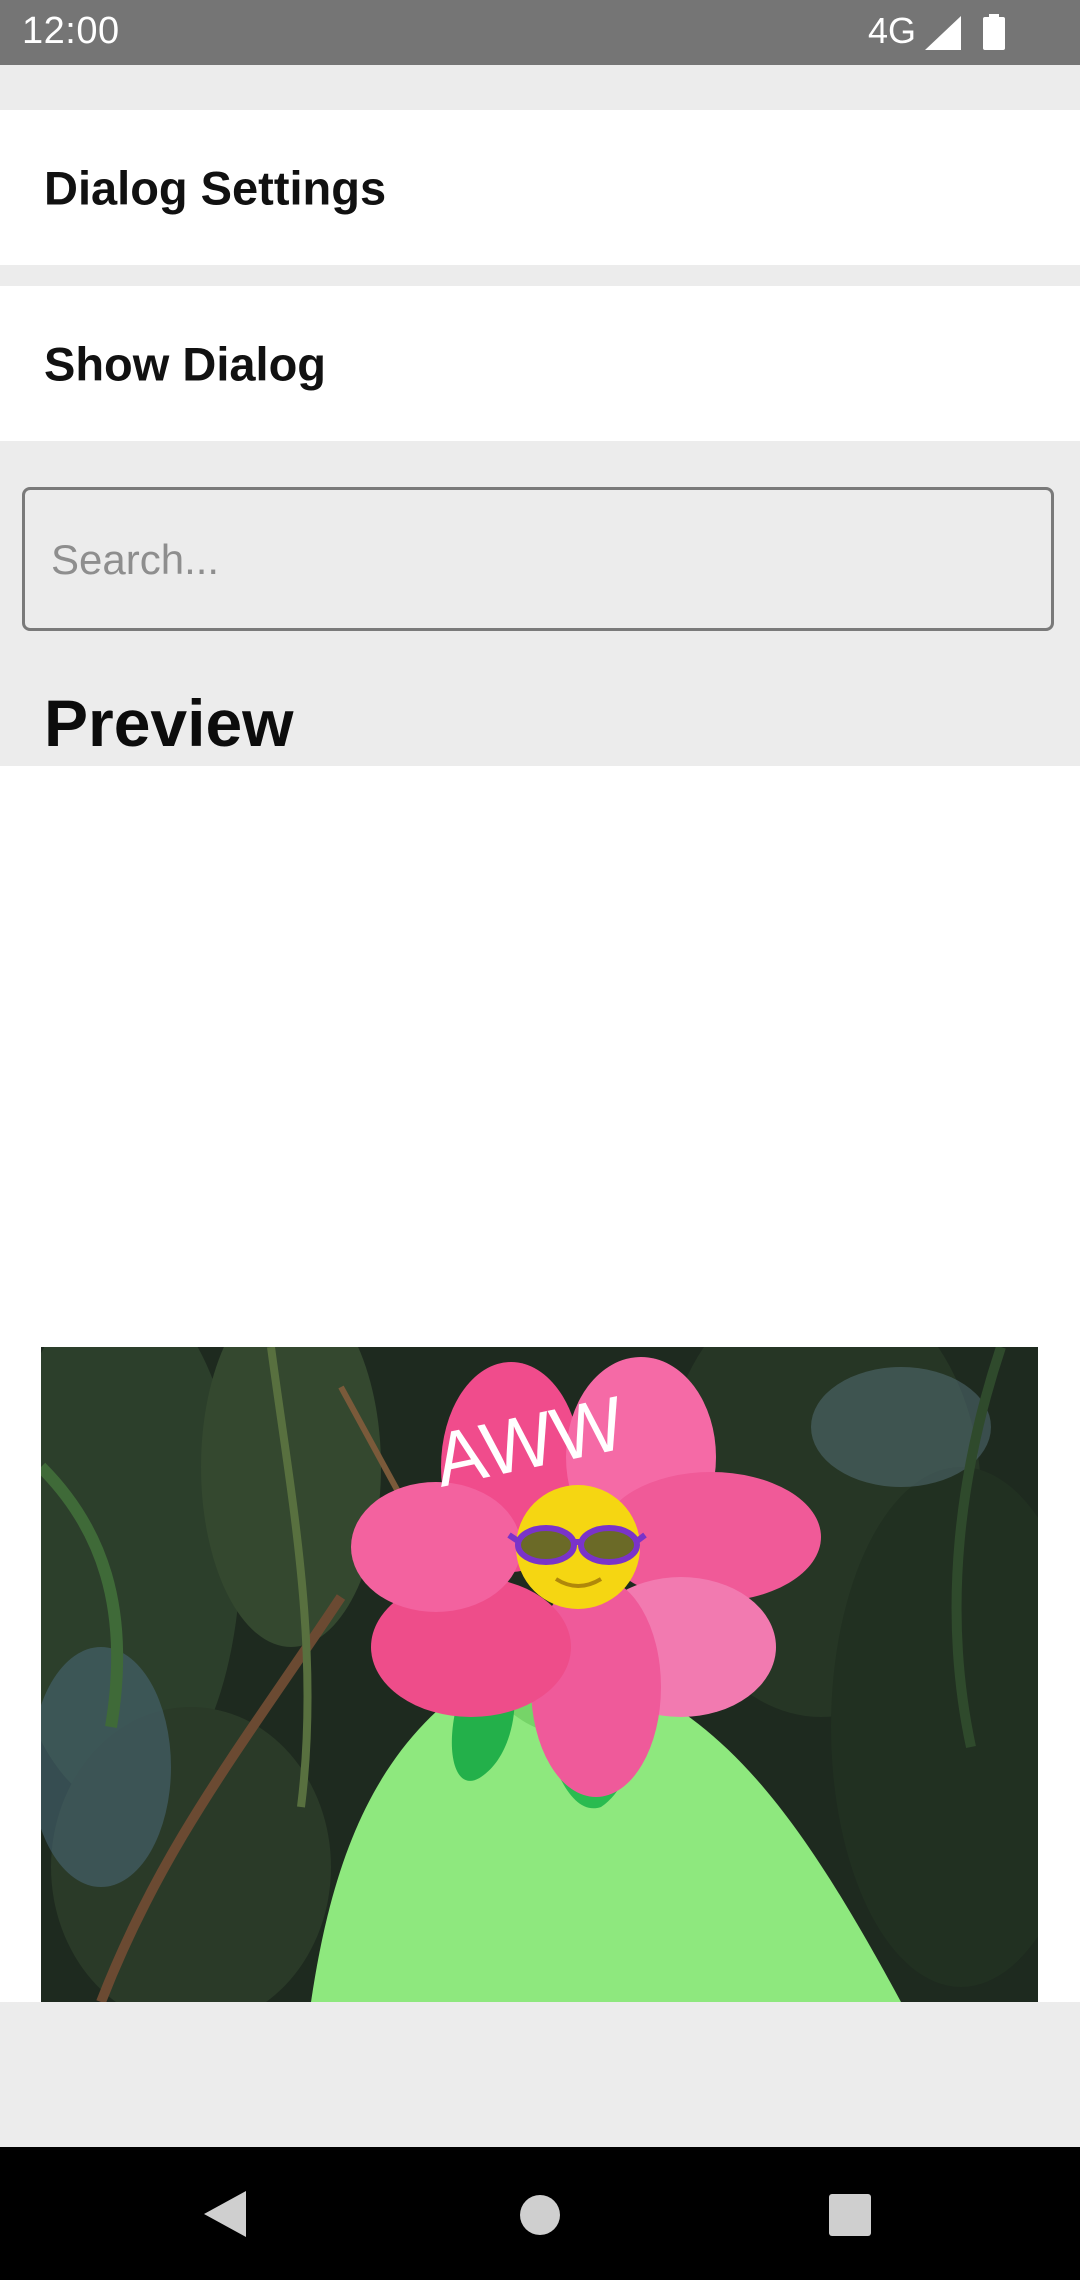 The height and width of the screenshot is (2280, 1080). Describe the element at coordinates (225, 2214) in the screenshot. I see `back-icon` at that location.